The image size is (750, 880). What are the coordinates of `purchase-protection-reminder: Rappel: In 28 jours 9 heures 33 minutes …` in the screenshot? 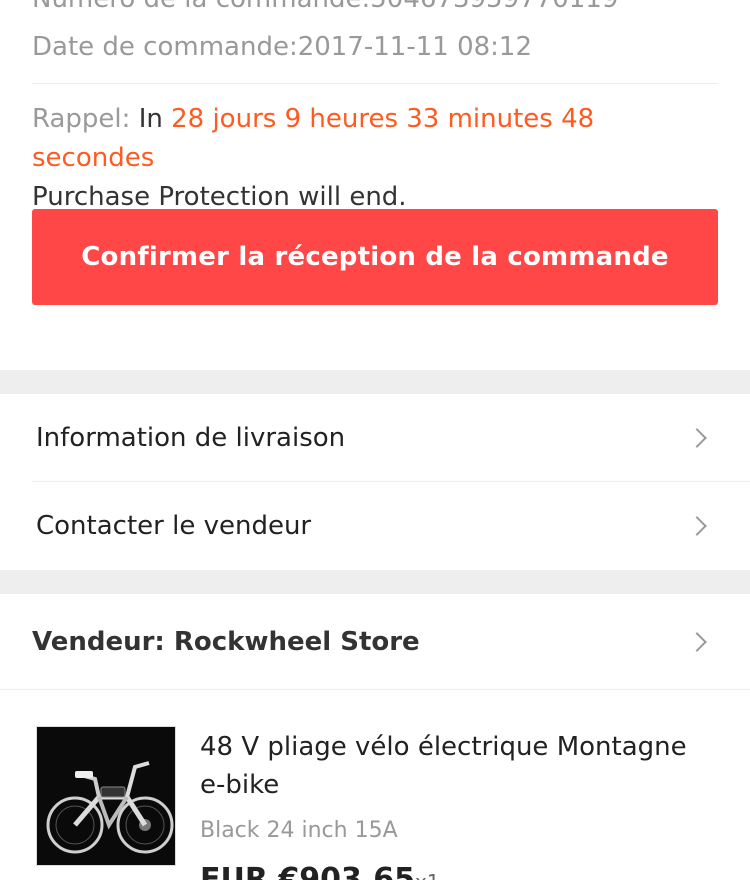 It's located at (375, 158).